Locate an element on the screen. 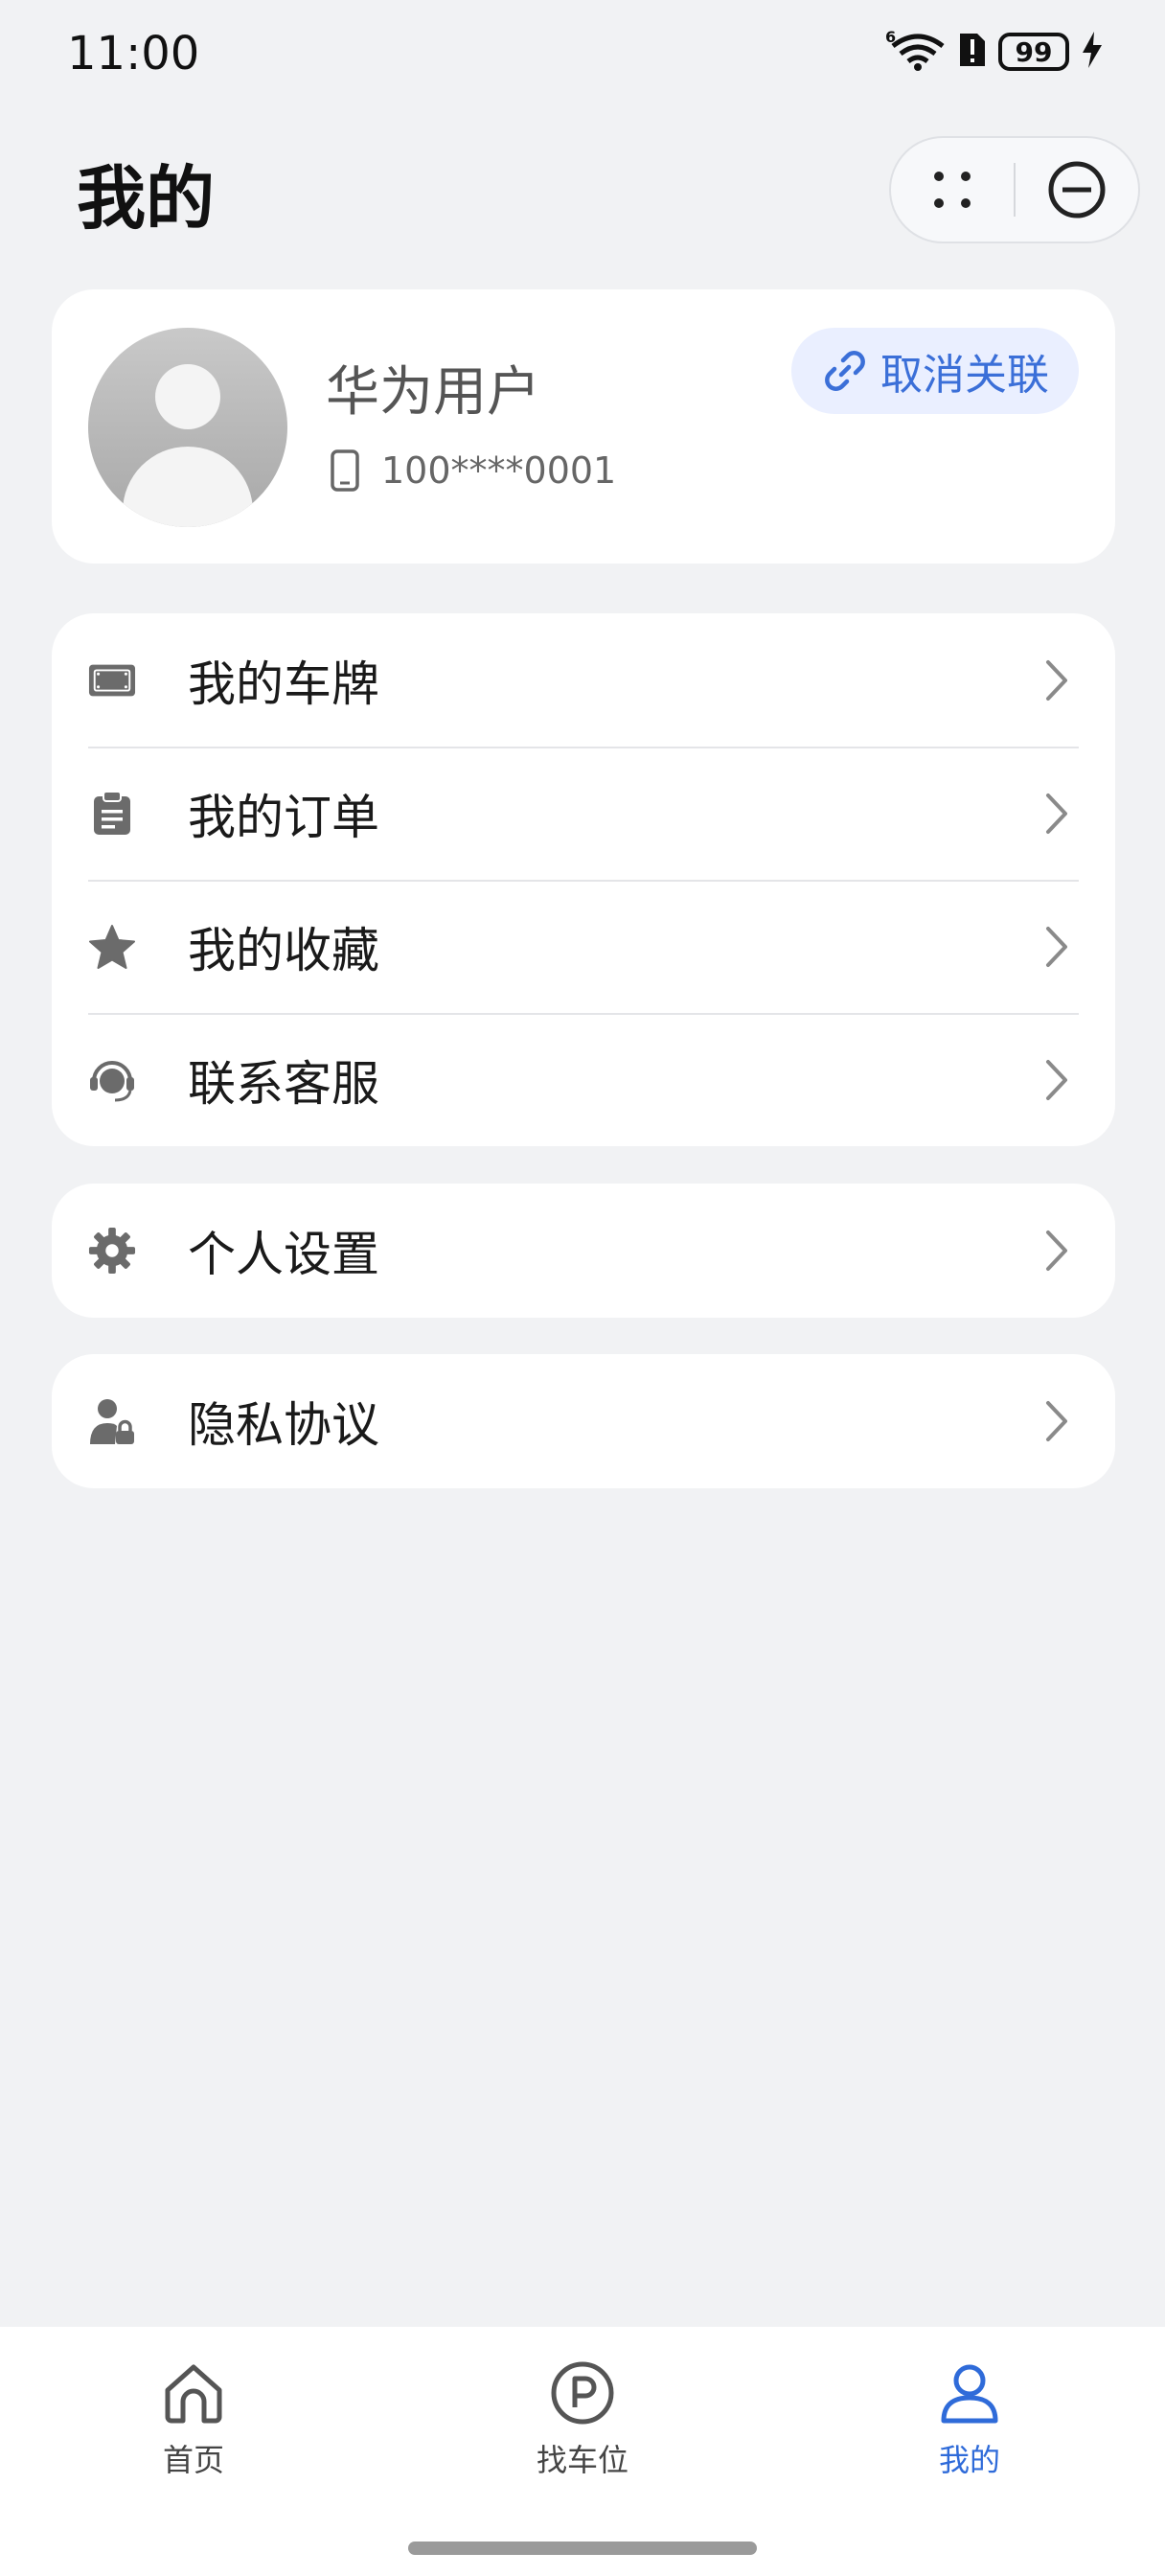 This screenshot has width=1165, height=2576. menu-item-customer-service: 联系客服 is located at coordinates (583, 1079).